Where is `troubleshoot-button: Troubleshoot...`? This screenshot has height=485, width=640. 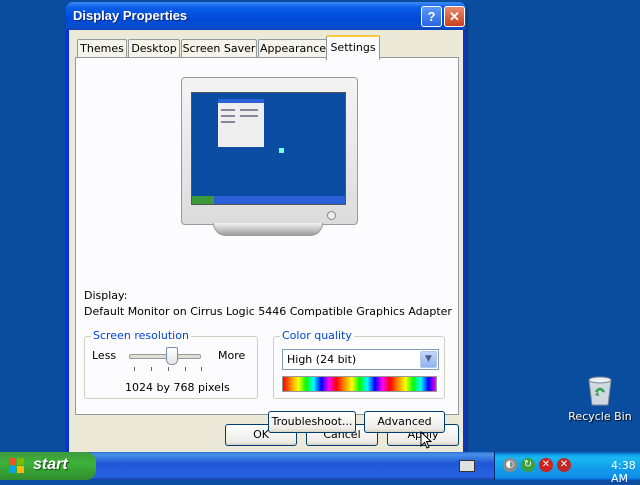 troubleshoot-button: Troubleshoot... is located at coordinates (312, 422).